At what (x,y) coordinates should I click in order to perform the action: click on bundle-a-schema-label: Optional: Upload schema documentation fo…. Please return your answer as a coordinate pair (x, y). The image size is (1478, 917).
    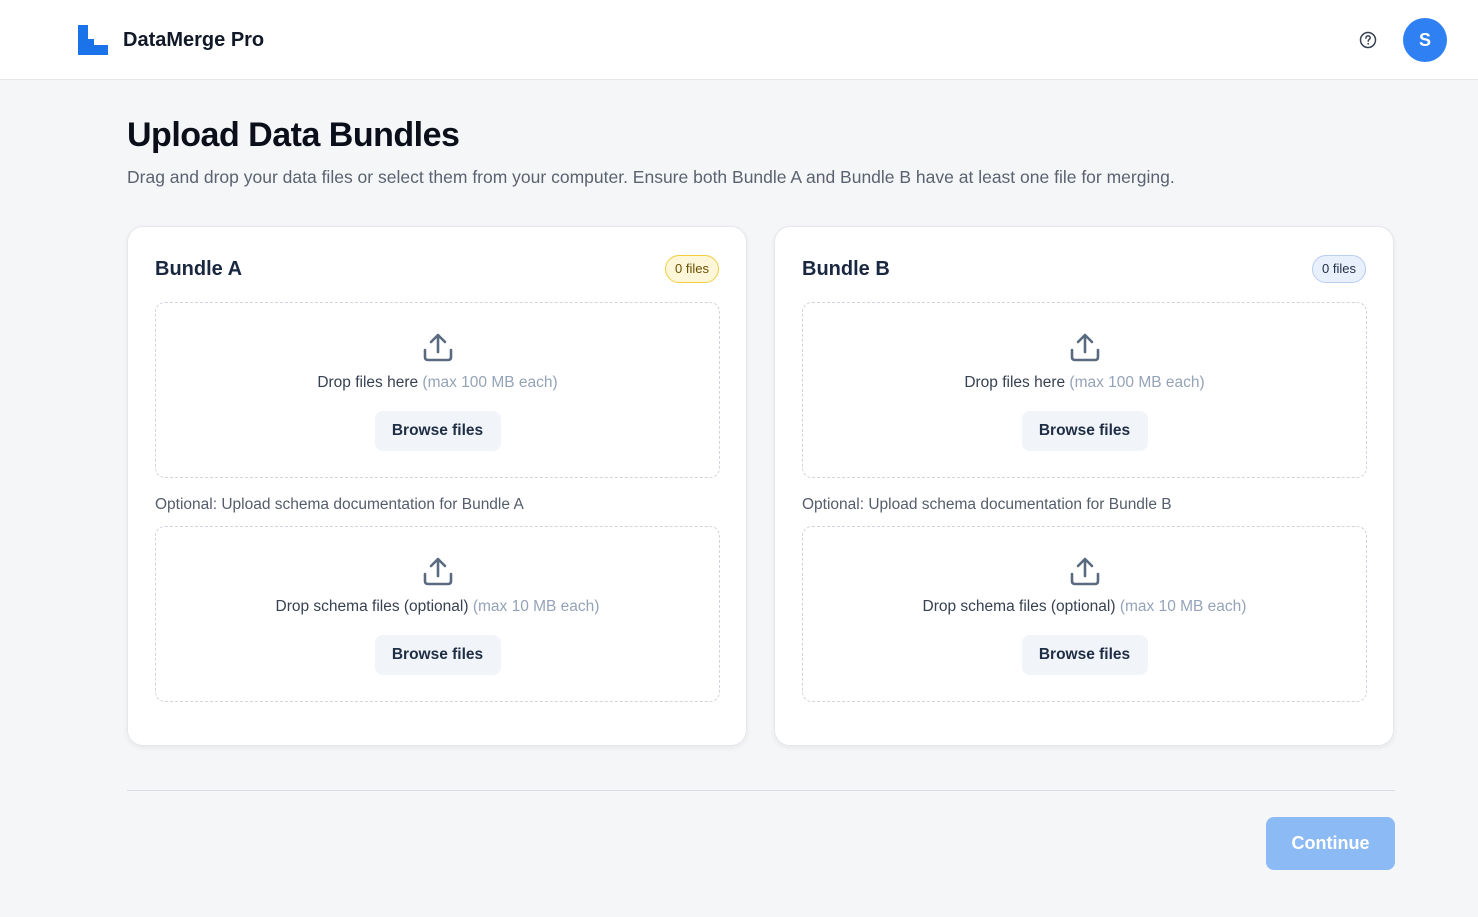
    Looking at the image, I should click on (339, 504).